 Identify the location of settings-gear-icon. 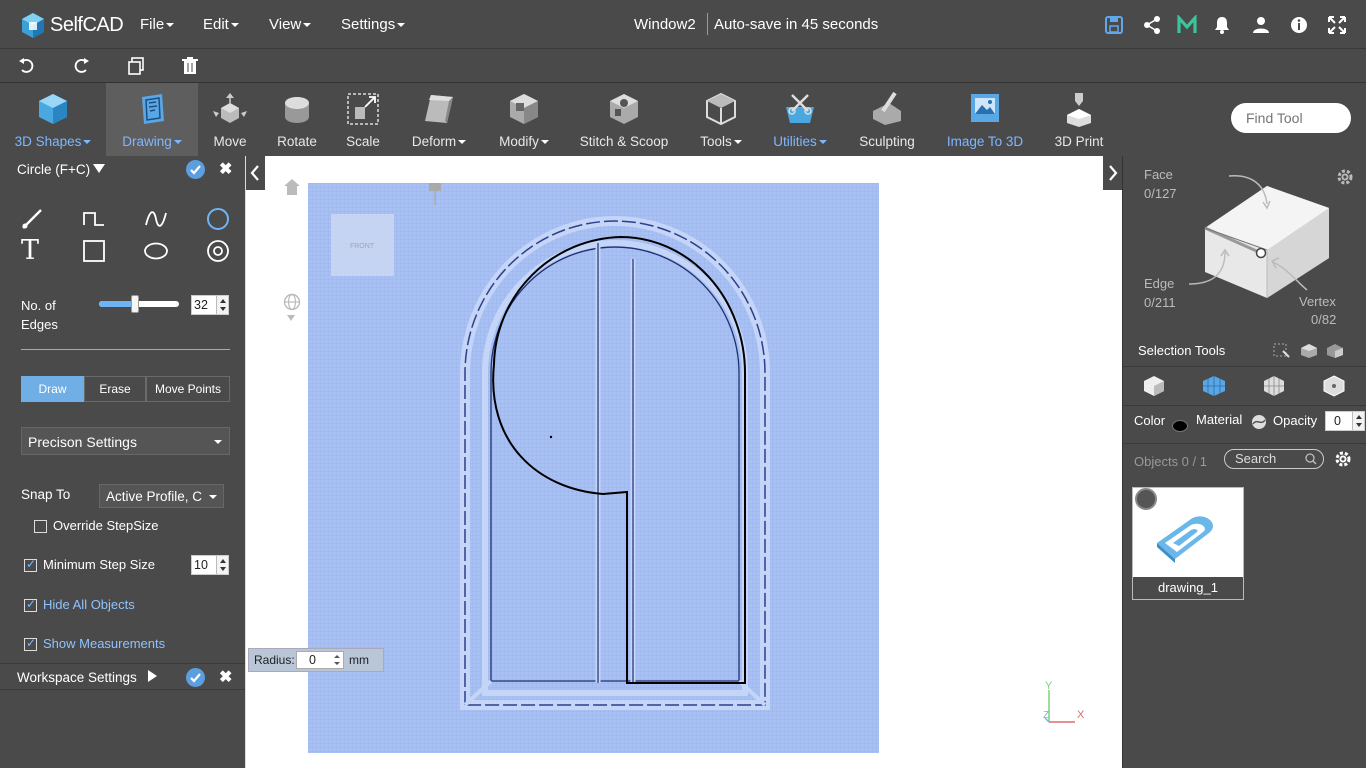
(1345, 177).